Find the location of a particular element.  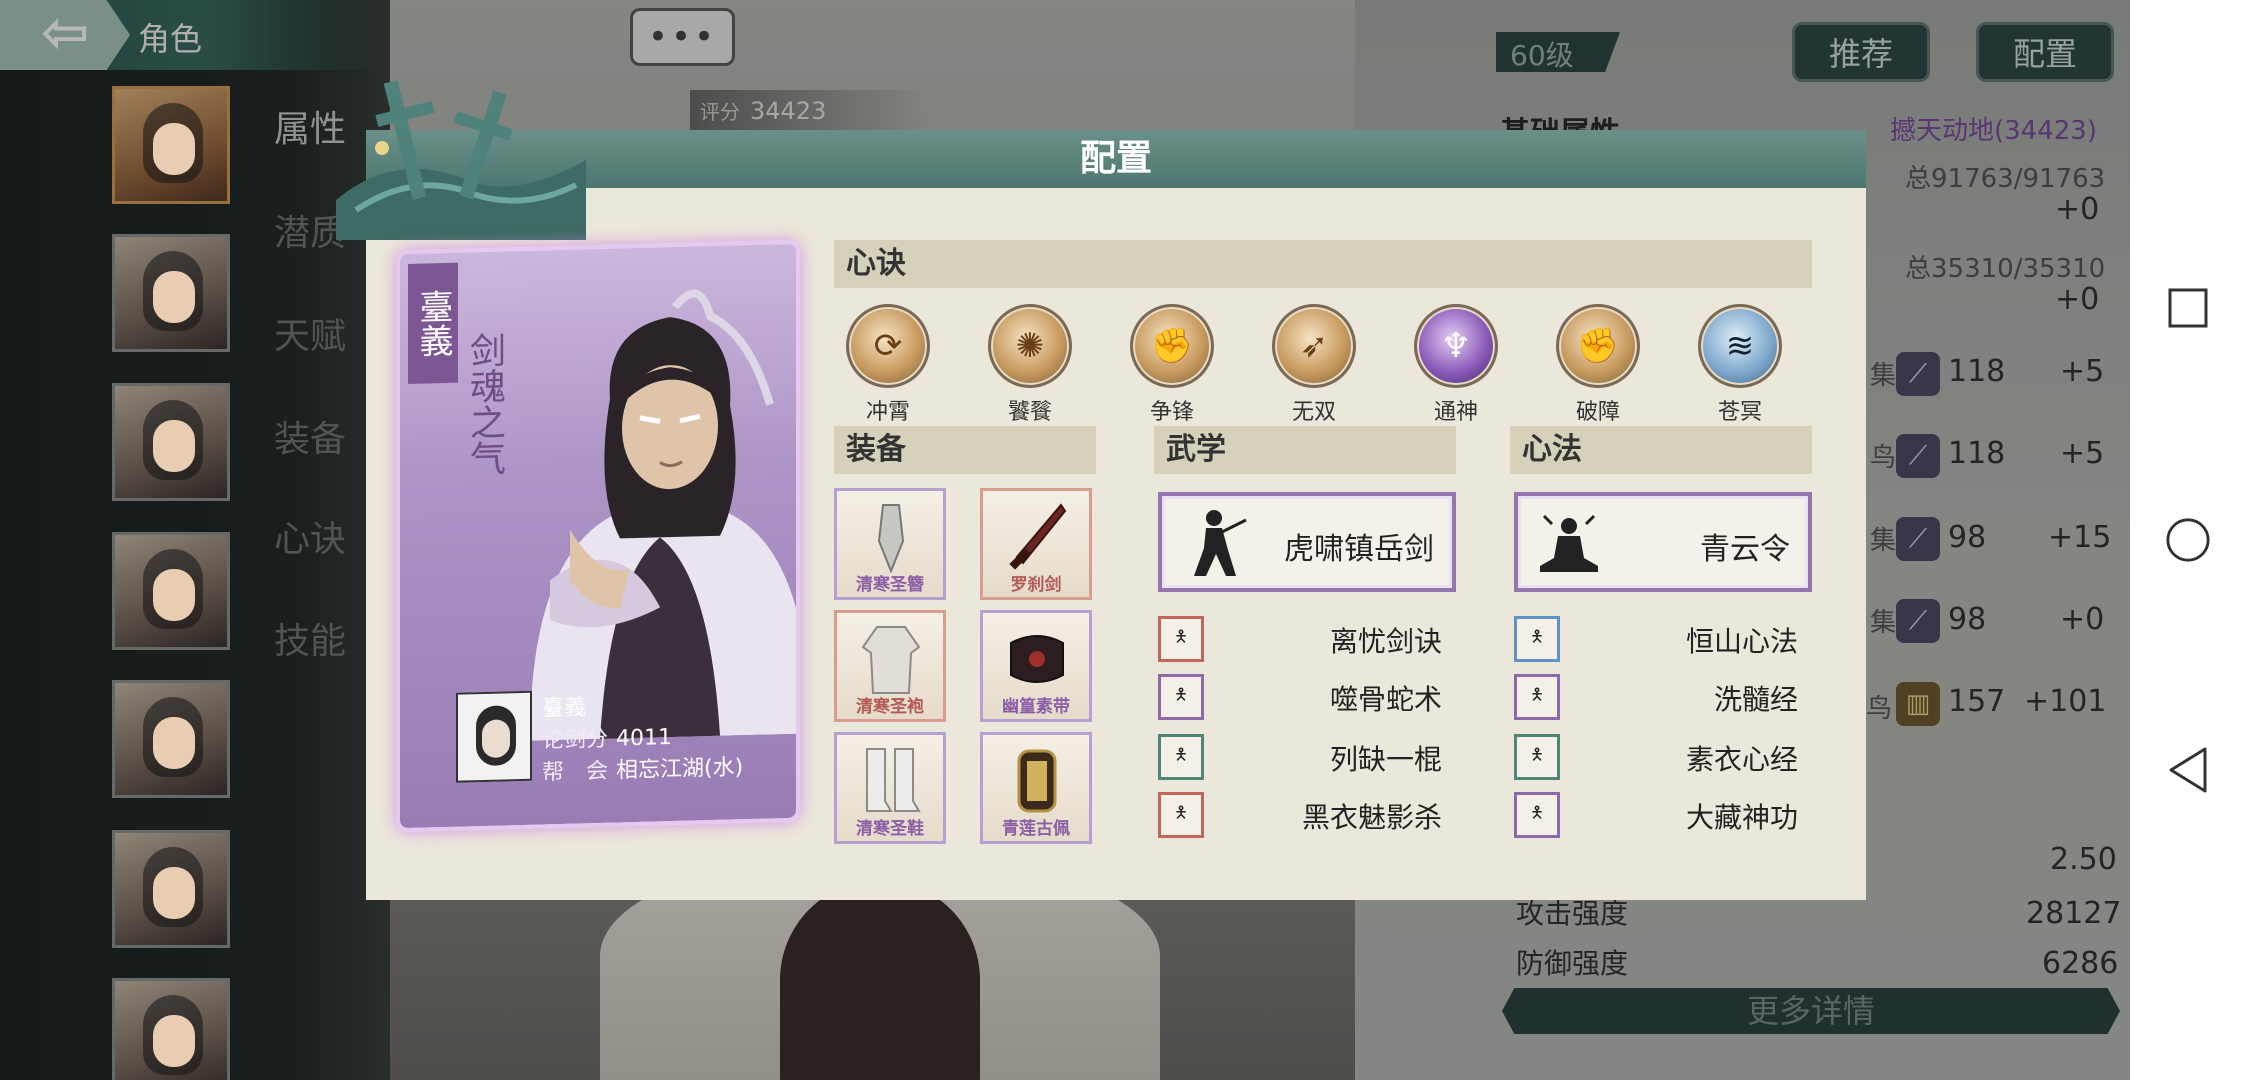

skill-name: 无双 is located at coordinates (1313, 412).